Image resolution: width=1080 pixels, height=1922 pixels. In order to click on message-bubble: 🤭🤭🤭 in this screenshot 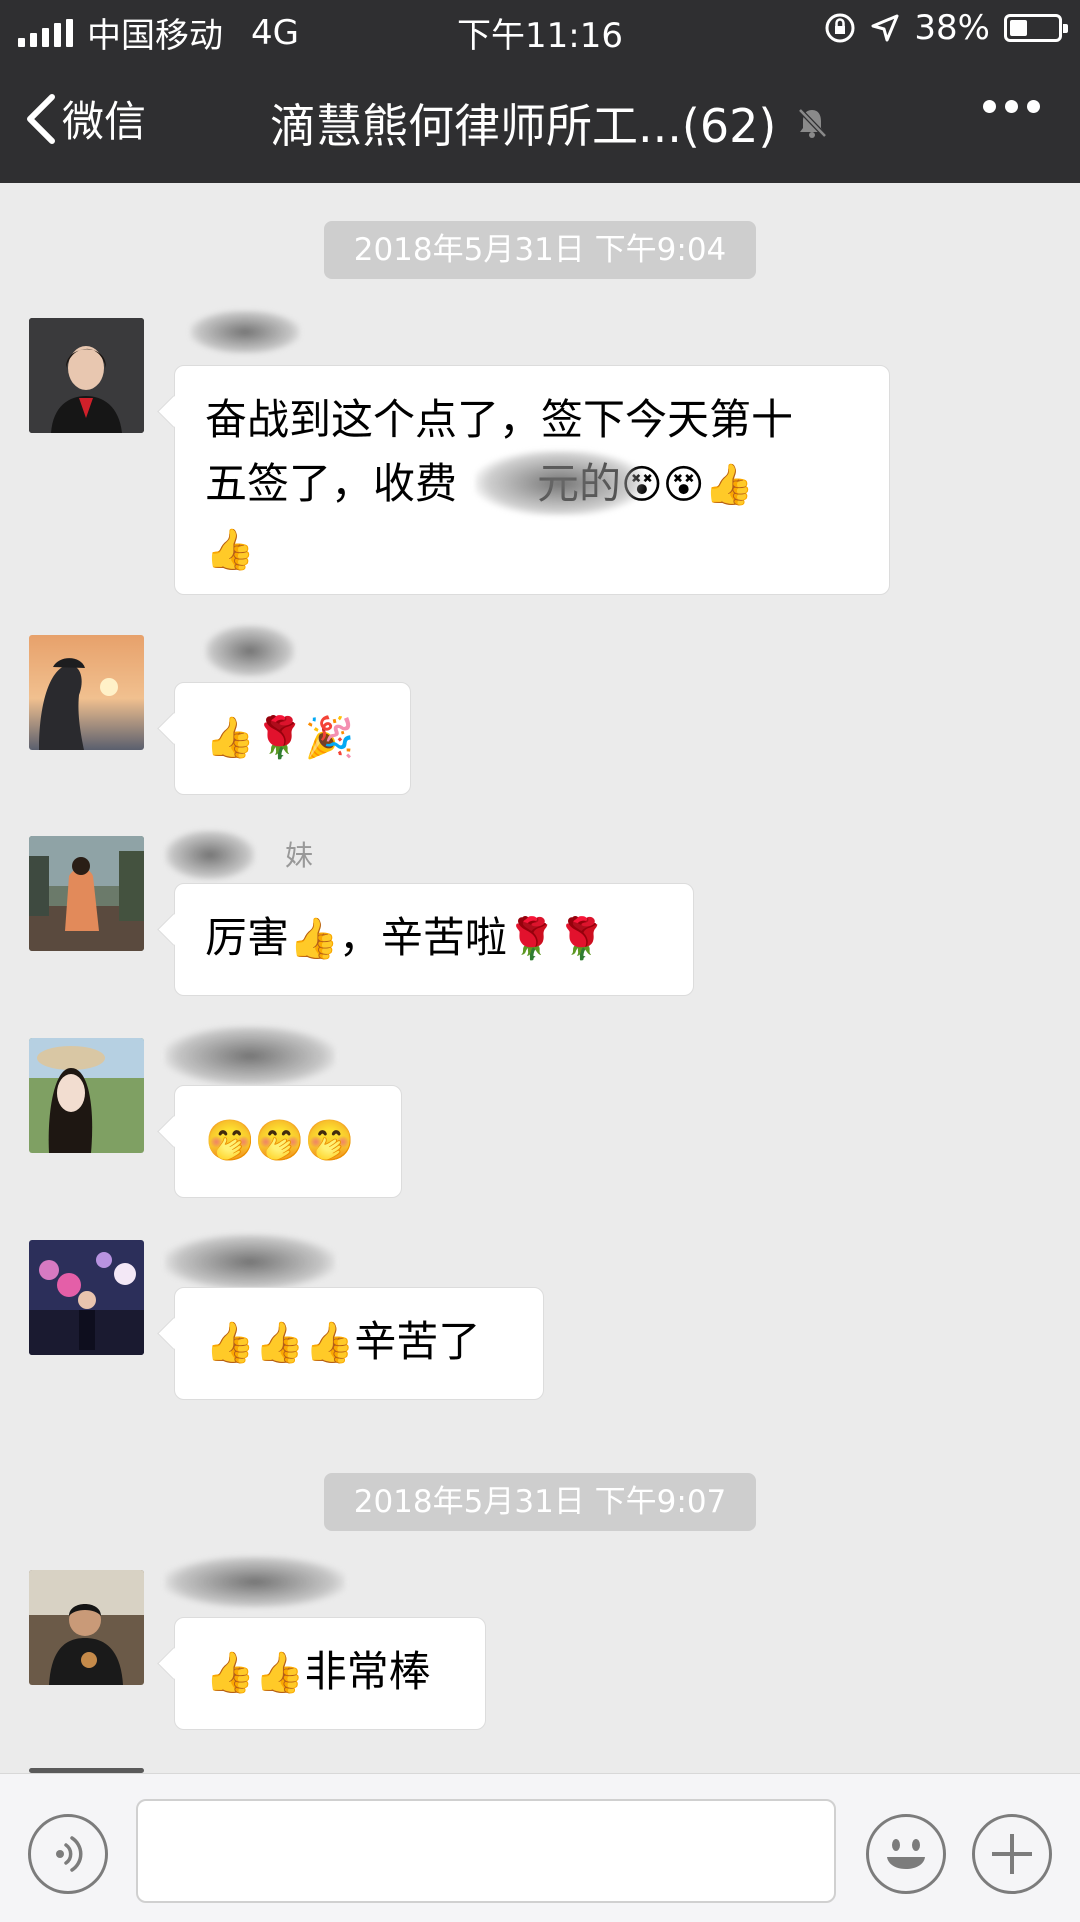, I will do `click(288, 1141)`.